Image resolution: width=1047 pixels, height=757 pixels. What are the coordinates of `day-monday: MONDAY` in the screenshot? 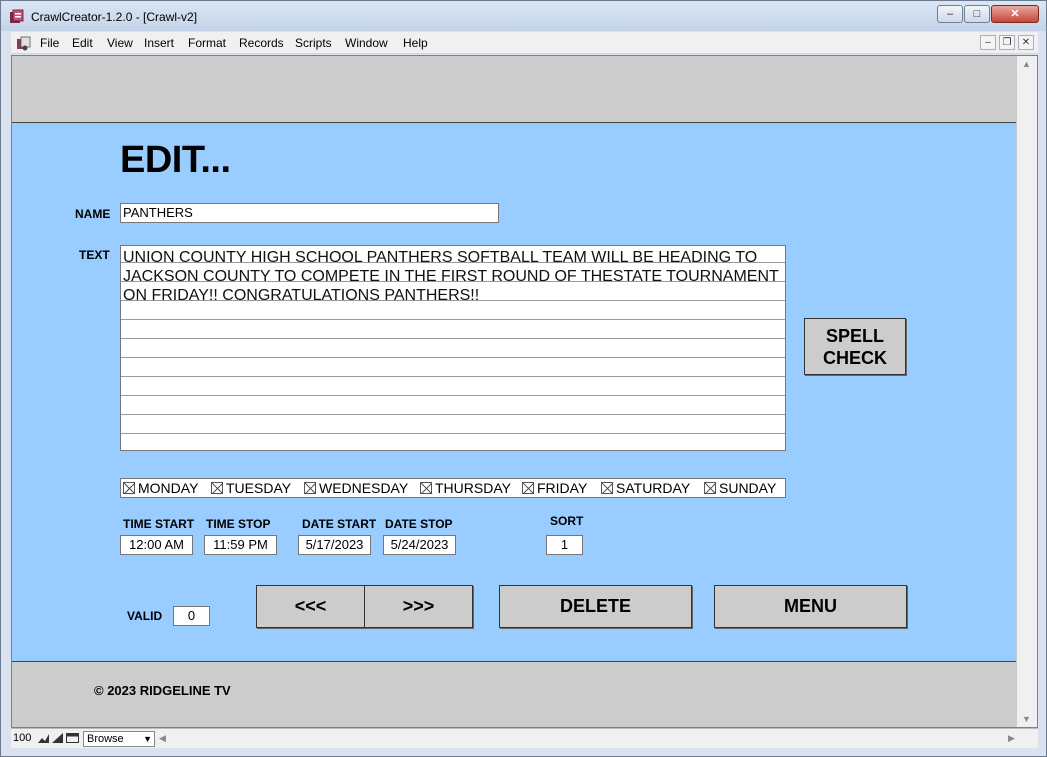 It's located at (160, 488).